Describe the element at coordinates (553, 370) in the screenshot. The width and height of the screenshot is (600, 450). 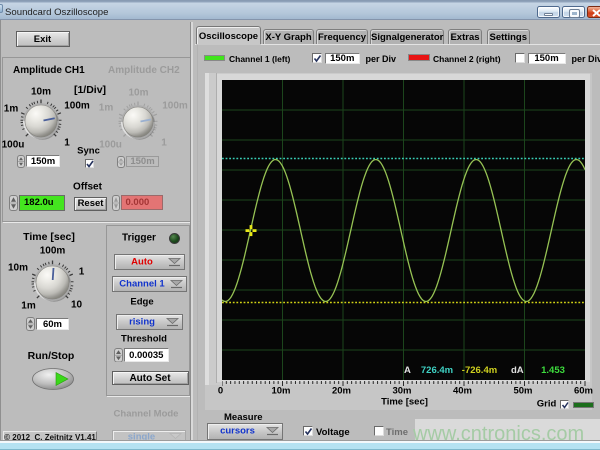
I see `svg-text: 1.453` at that location.